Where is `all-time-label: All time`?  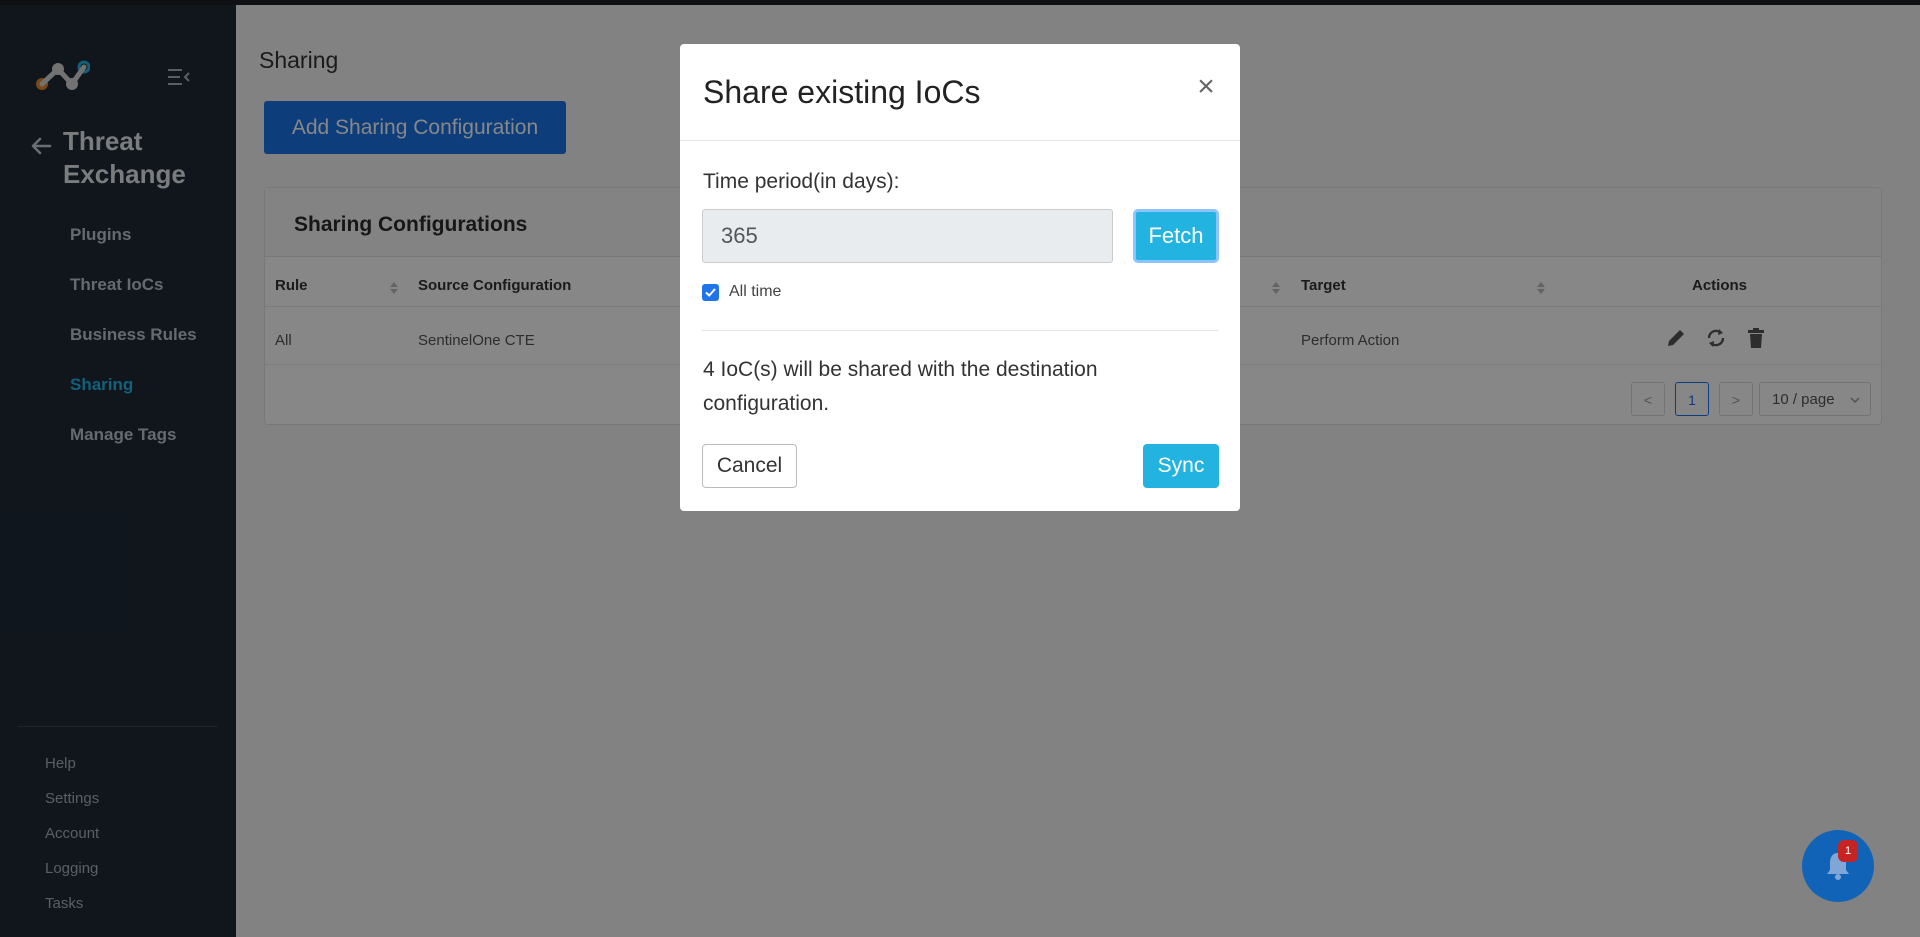 all-time-label: All time is located at coordinates (755, 291).